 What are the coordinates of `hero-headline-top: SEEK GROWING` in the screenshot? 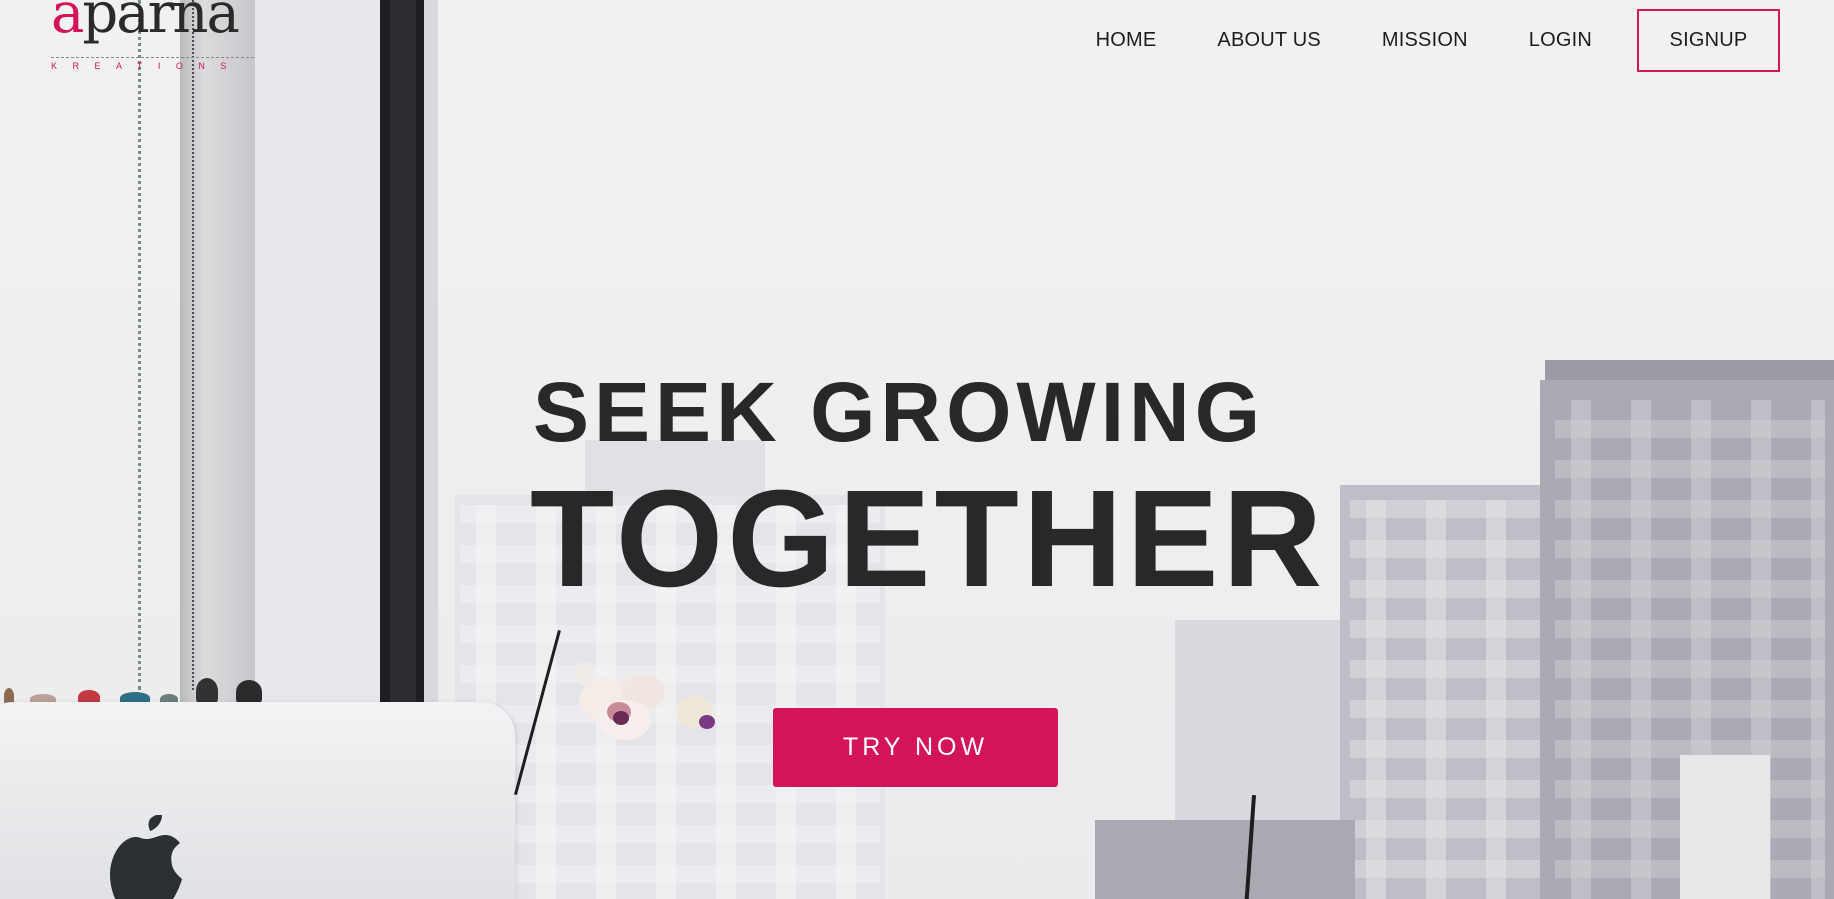 It's located at (899, 412).